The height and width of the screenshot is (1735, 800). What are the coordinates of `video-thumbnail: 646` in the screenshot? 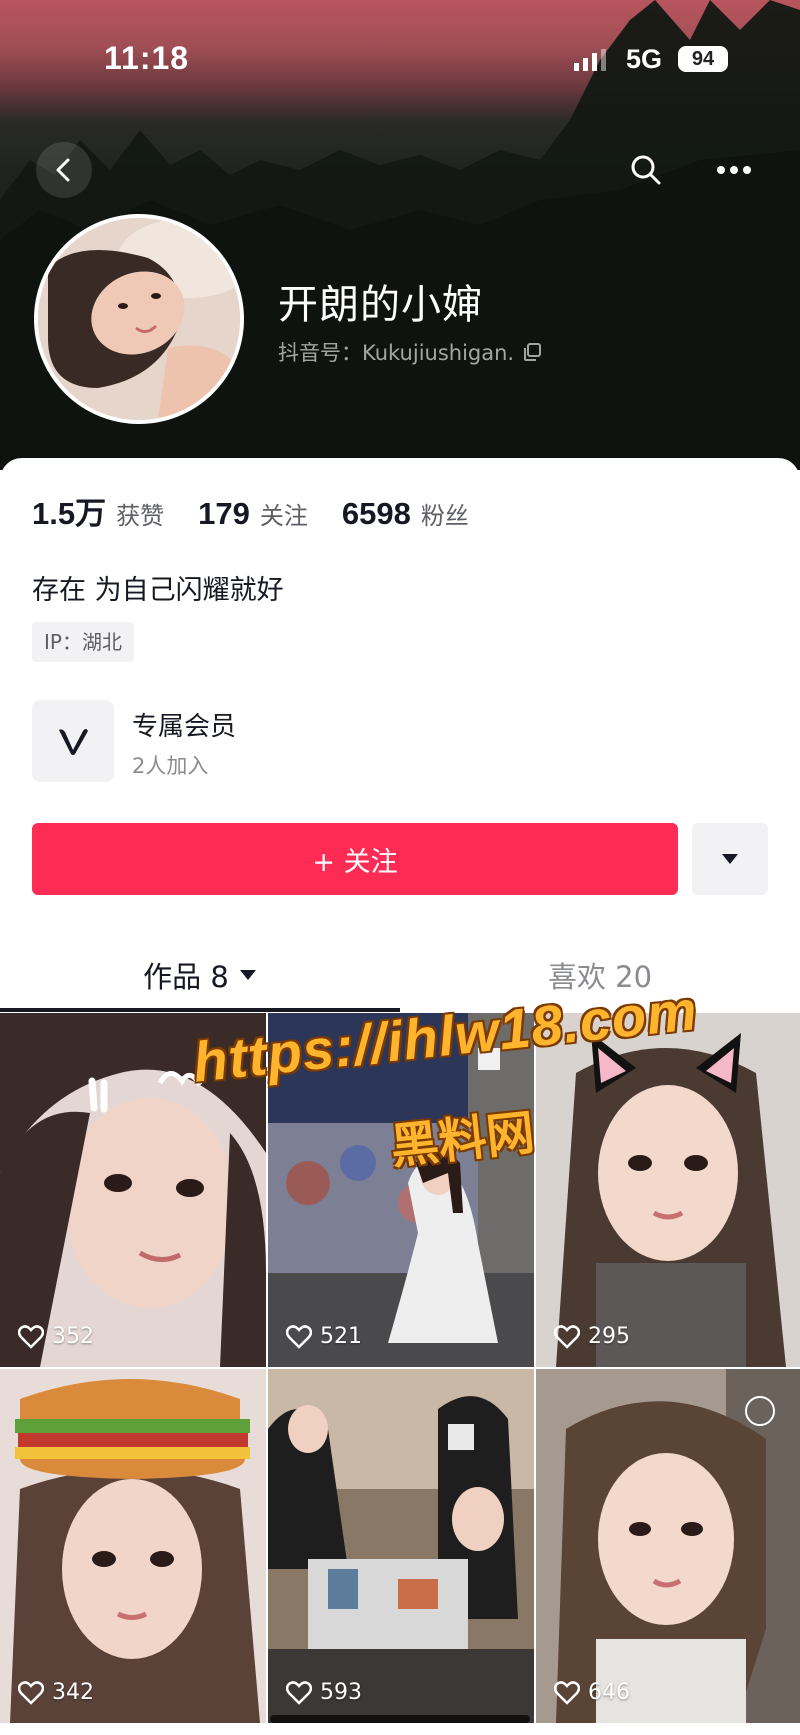 It's located at (668, 1546).